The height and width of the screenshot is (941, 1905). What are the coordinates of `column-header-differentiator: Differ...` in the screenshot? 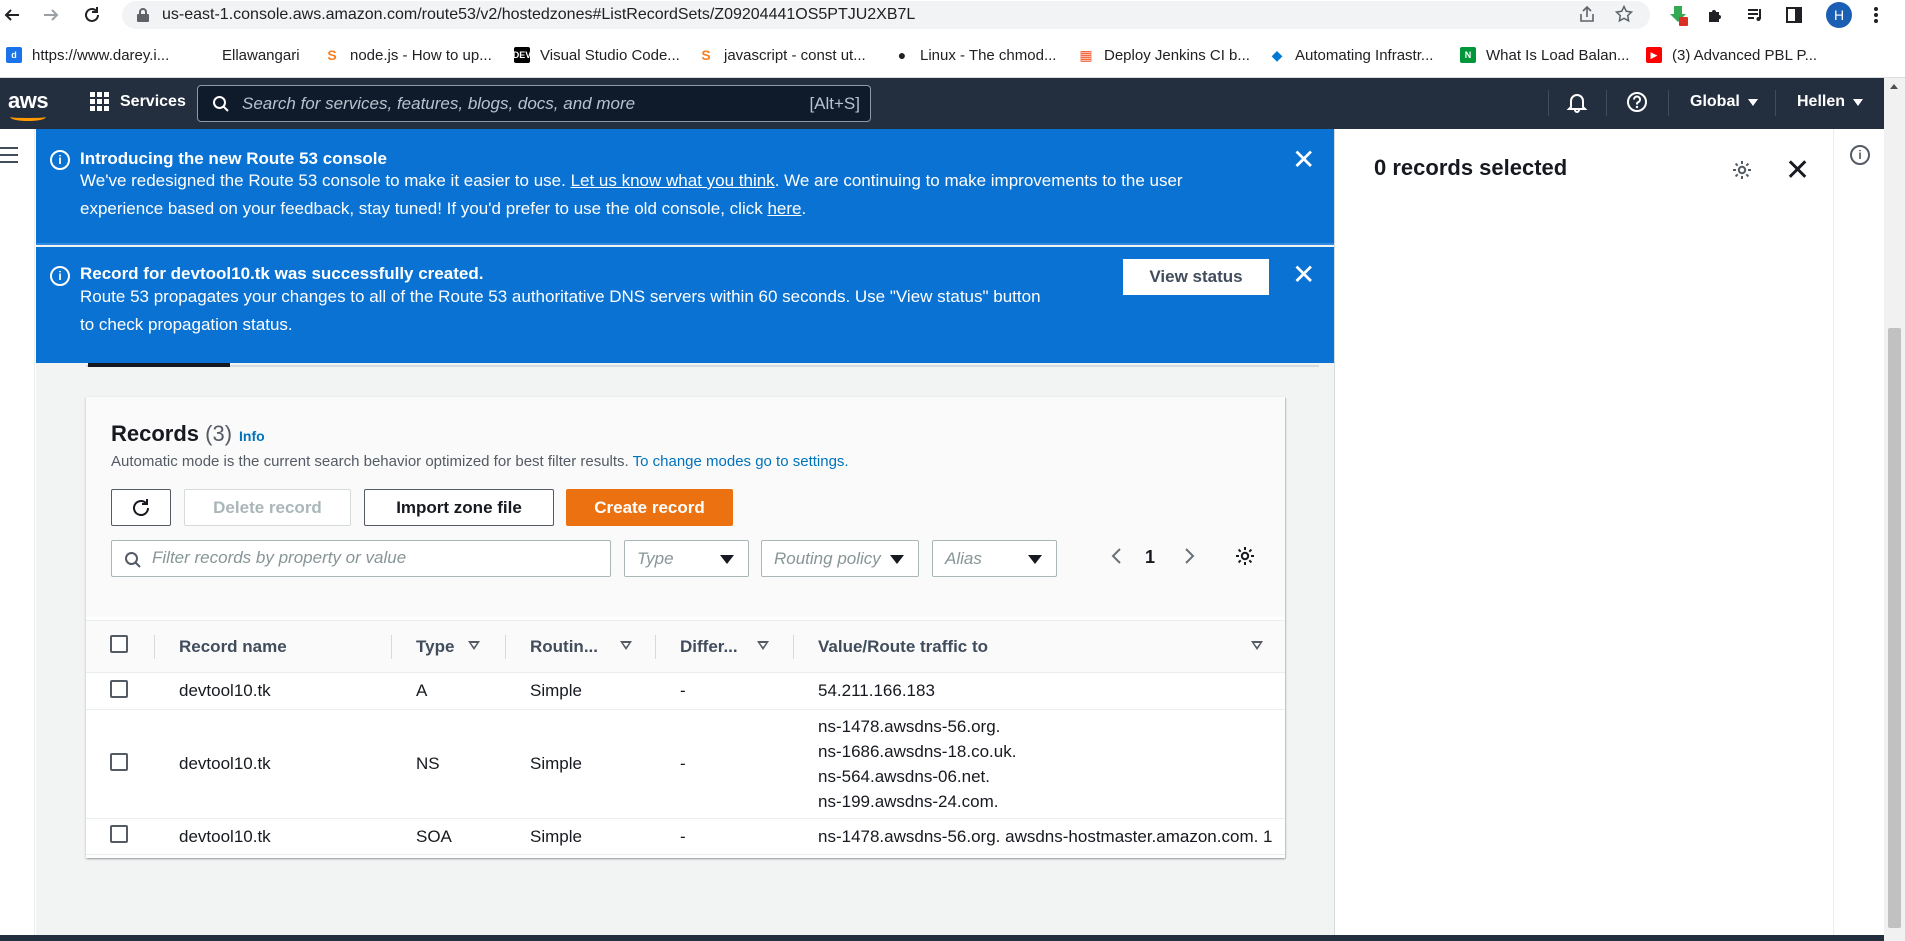 It's located at (725, 646).